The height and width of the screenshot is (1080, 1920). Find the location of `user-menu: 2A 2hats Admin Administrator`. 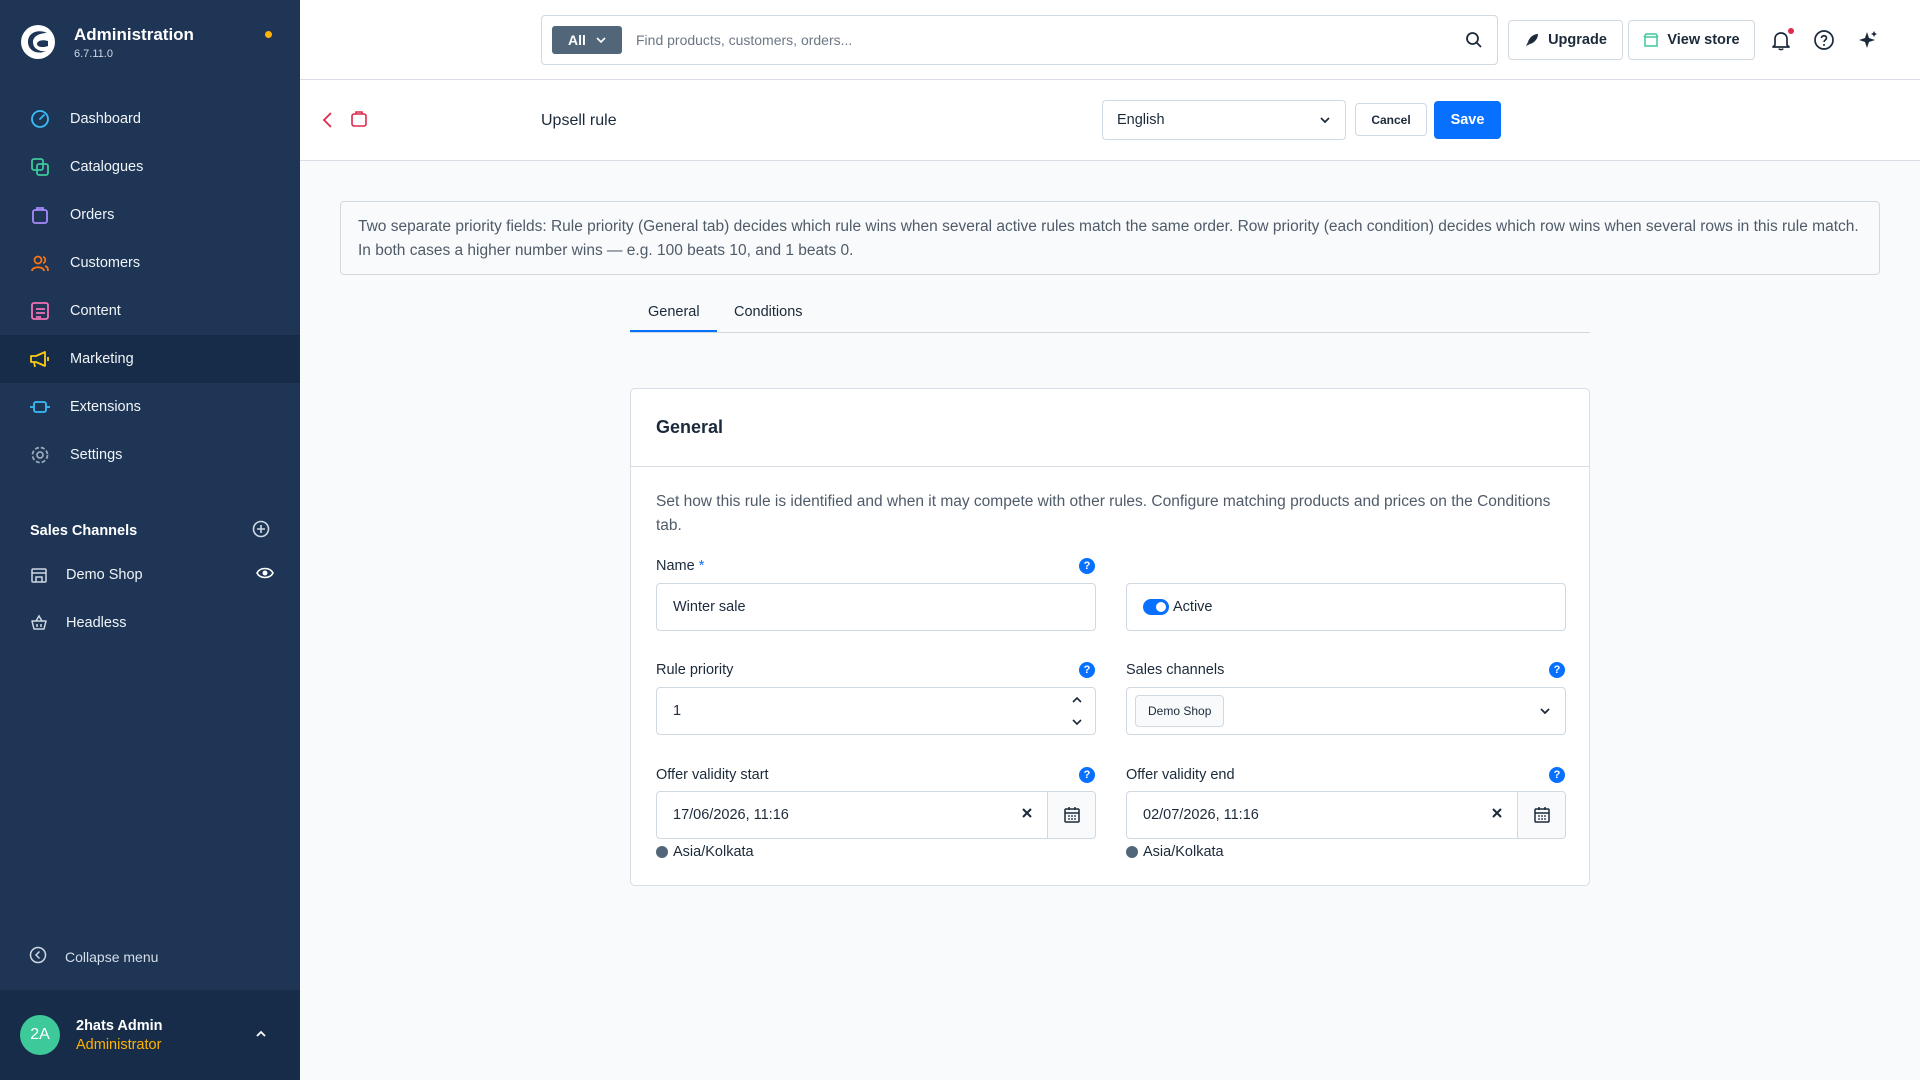

user-menu: 2A 2hats Admin Administrator is located at coordinates (150, 1035).